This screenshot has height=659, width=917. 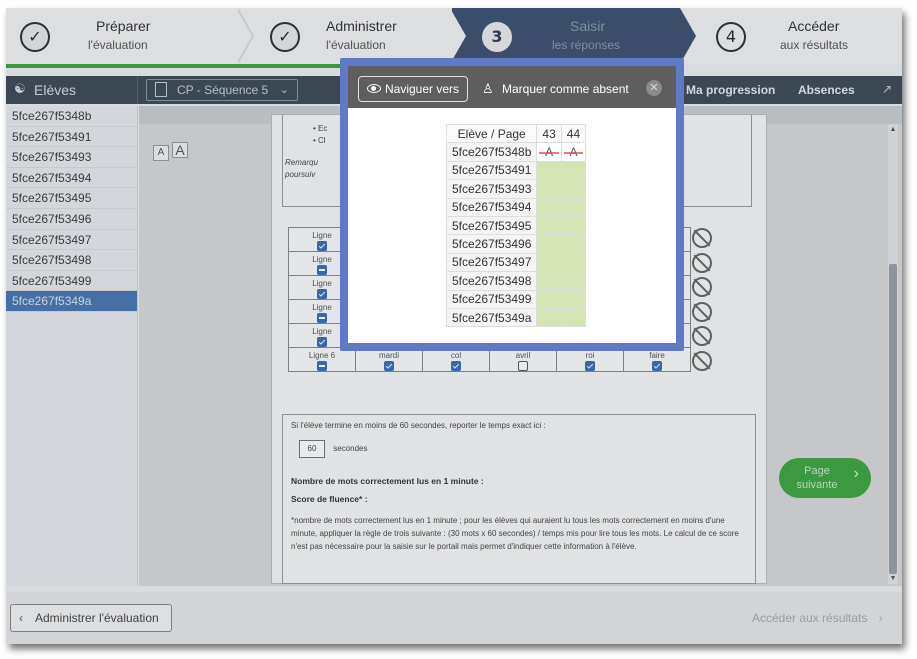 I want to click on grid-student-id: 5fce267f53494, so click(x=491, y=207).